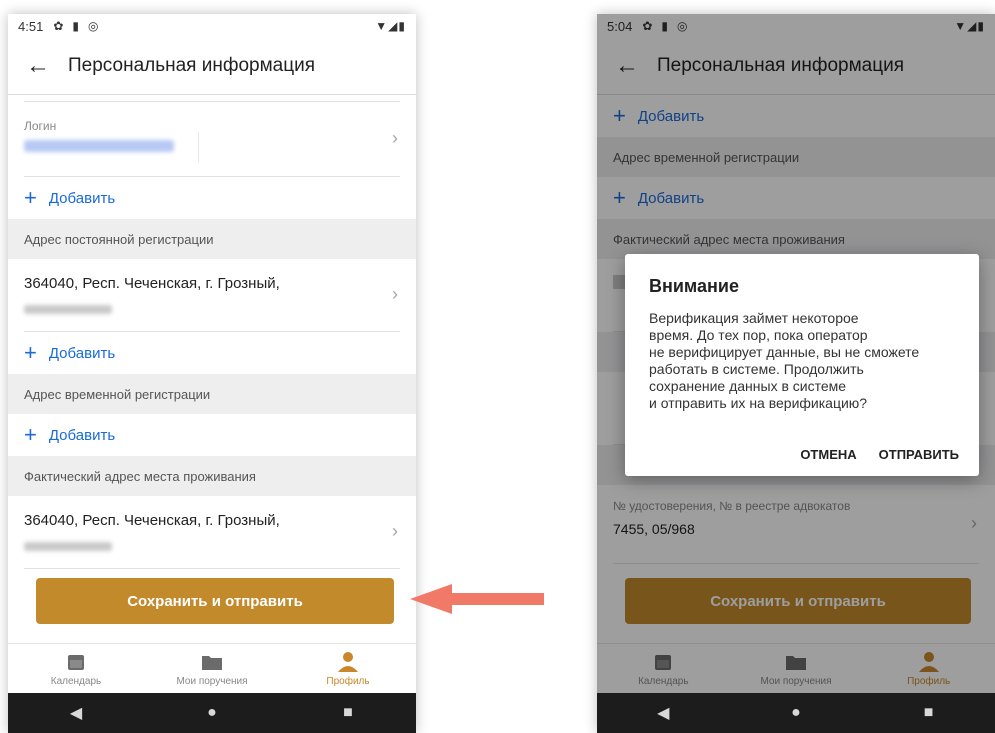 Image resolution: width=995 pixels, height=733 pixels. Describe the element at coordinates (919, 454) in the screenshot. I see `send-button: ОТПРАВИТЬ` at that location.